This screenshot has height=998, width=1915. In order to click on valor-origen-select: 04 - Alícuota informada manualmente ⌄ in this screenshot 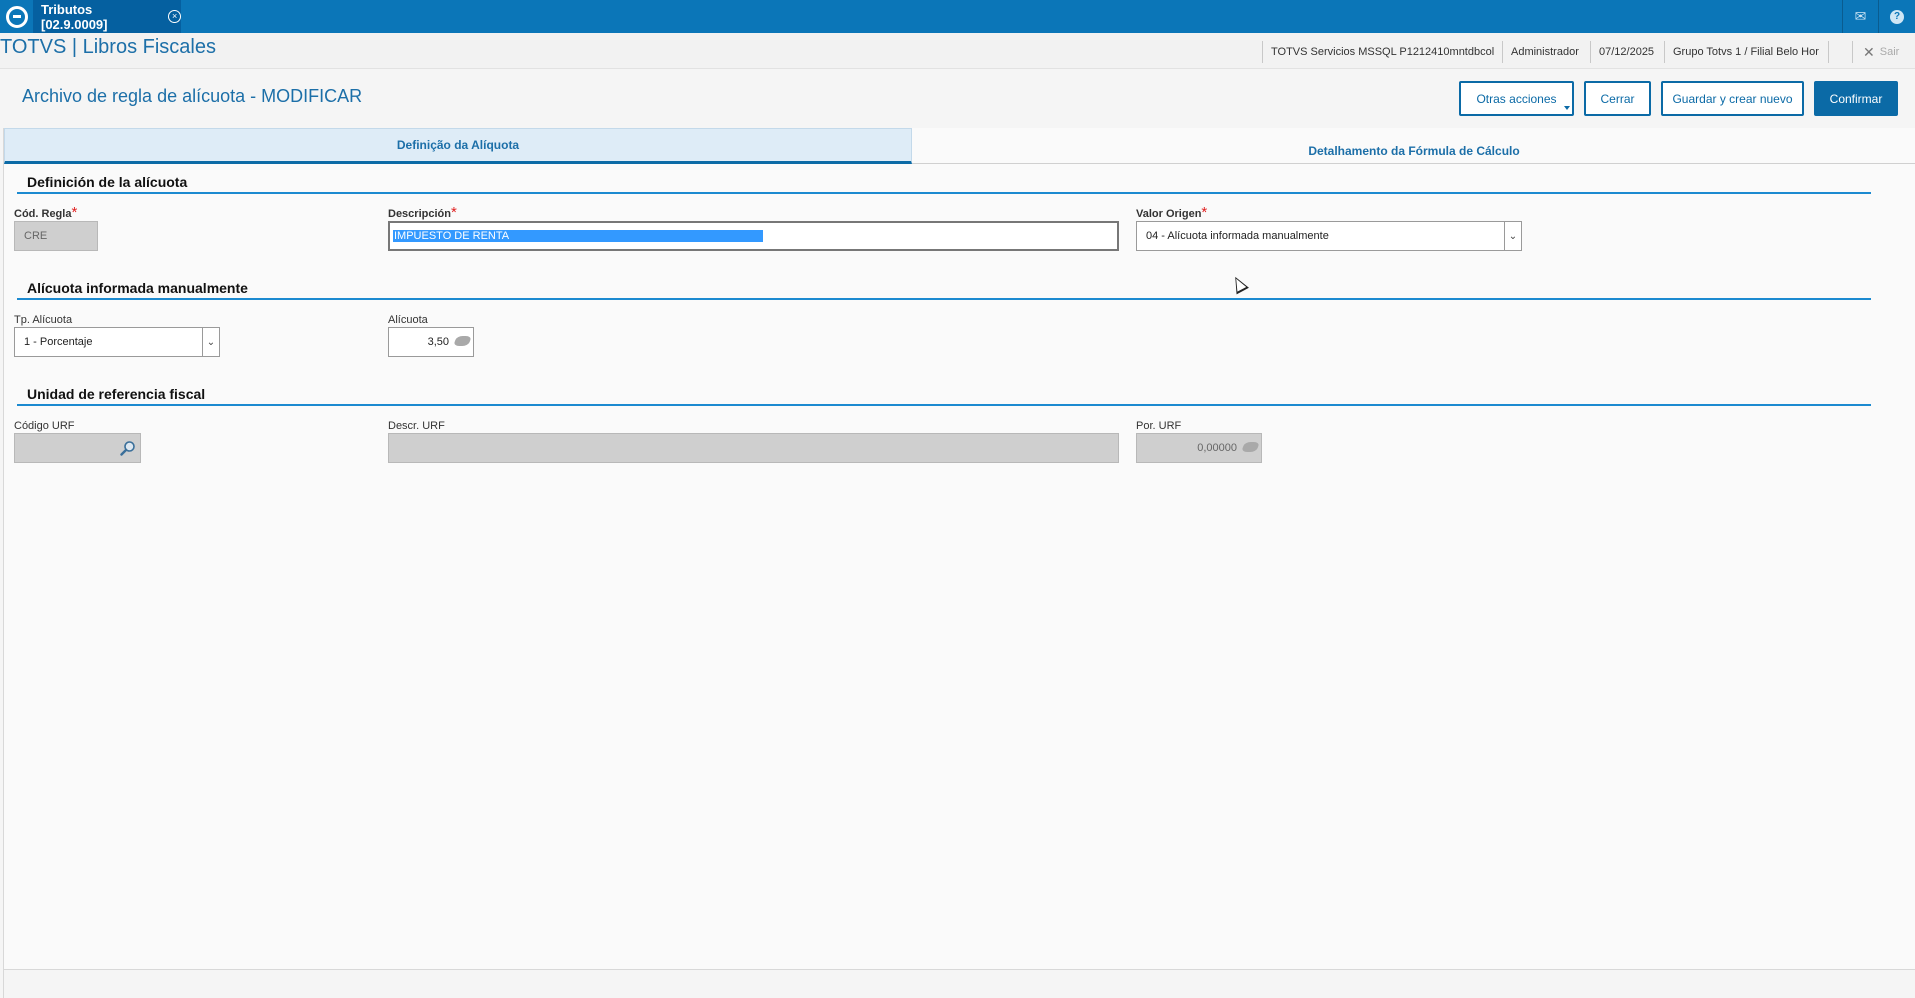, I will do `click(1329, 236)`.